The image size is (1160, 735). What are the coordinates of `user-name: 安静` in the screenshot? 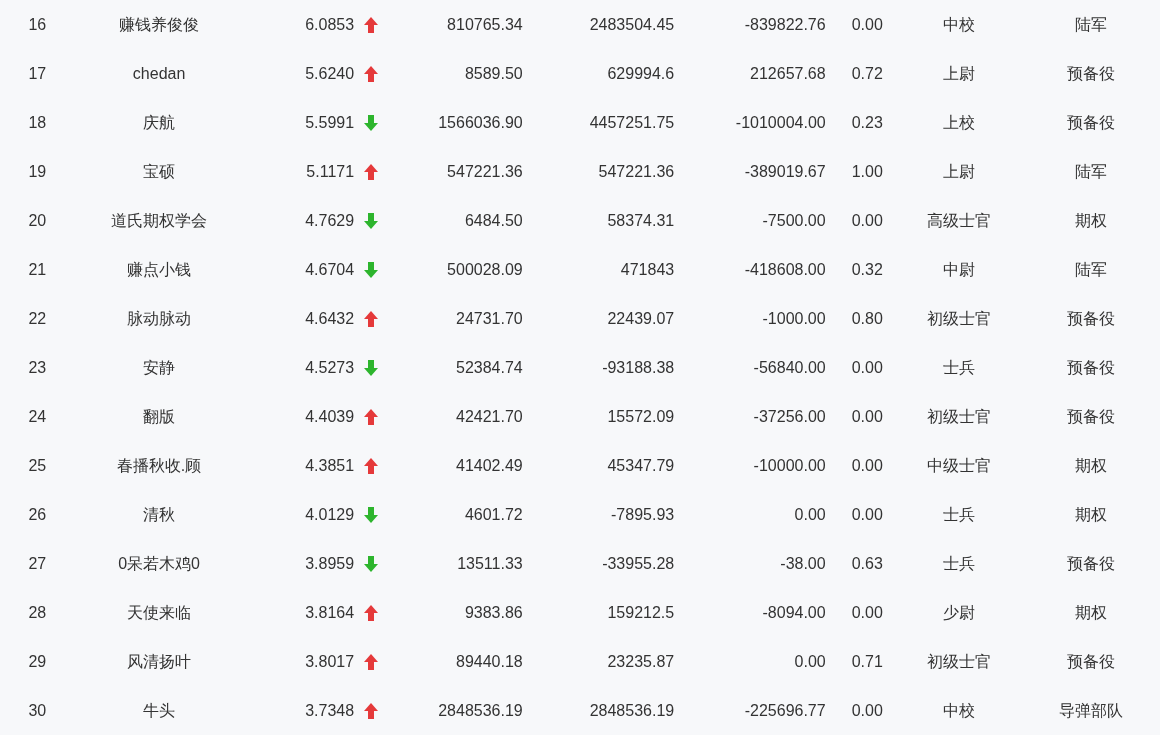 It's located at (159, 367).